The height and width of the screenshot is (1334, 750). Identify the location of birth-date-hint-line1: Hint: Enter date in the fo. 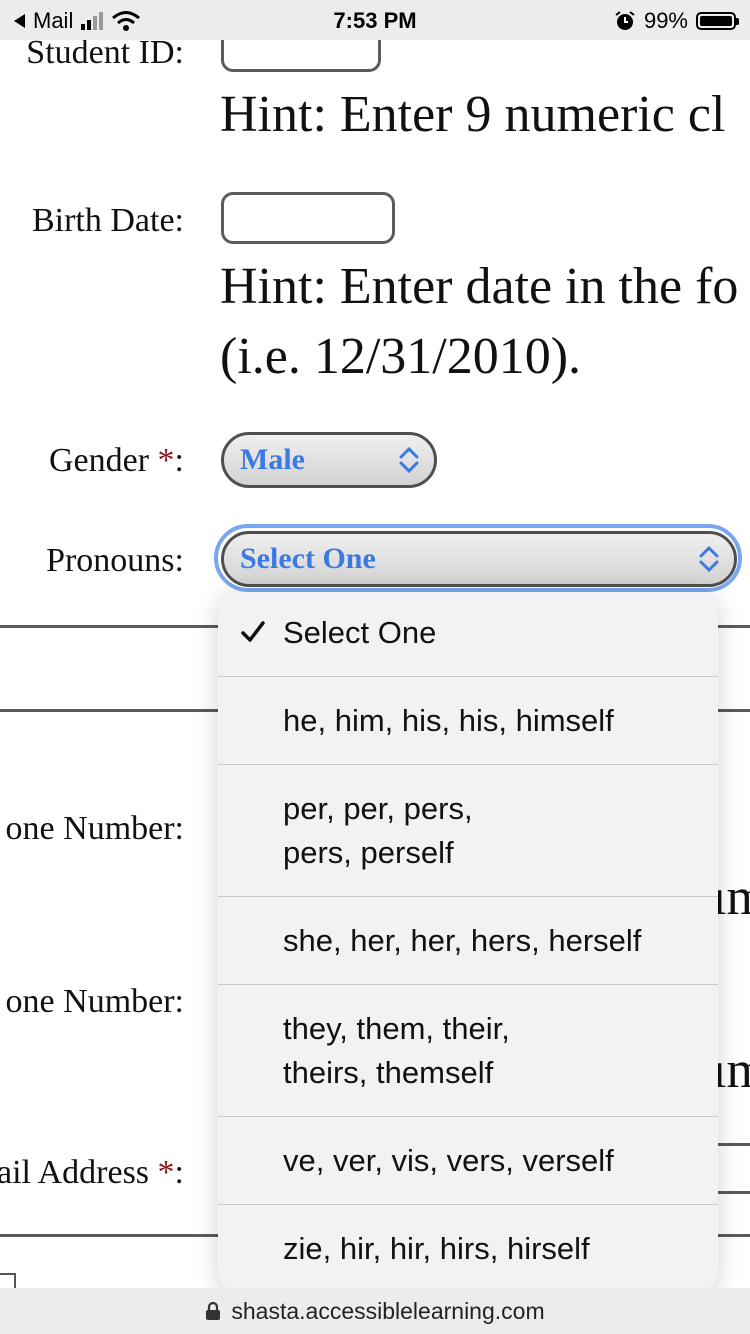
(479, 286).